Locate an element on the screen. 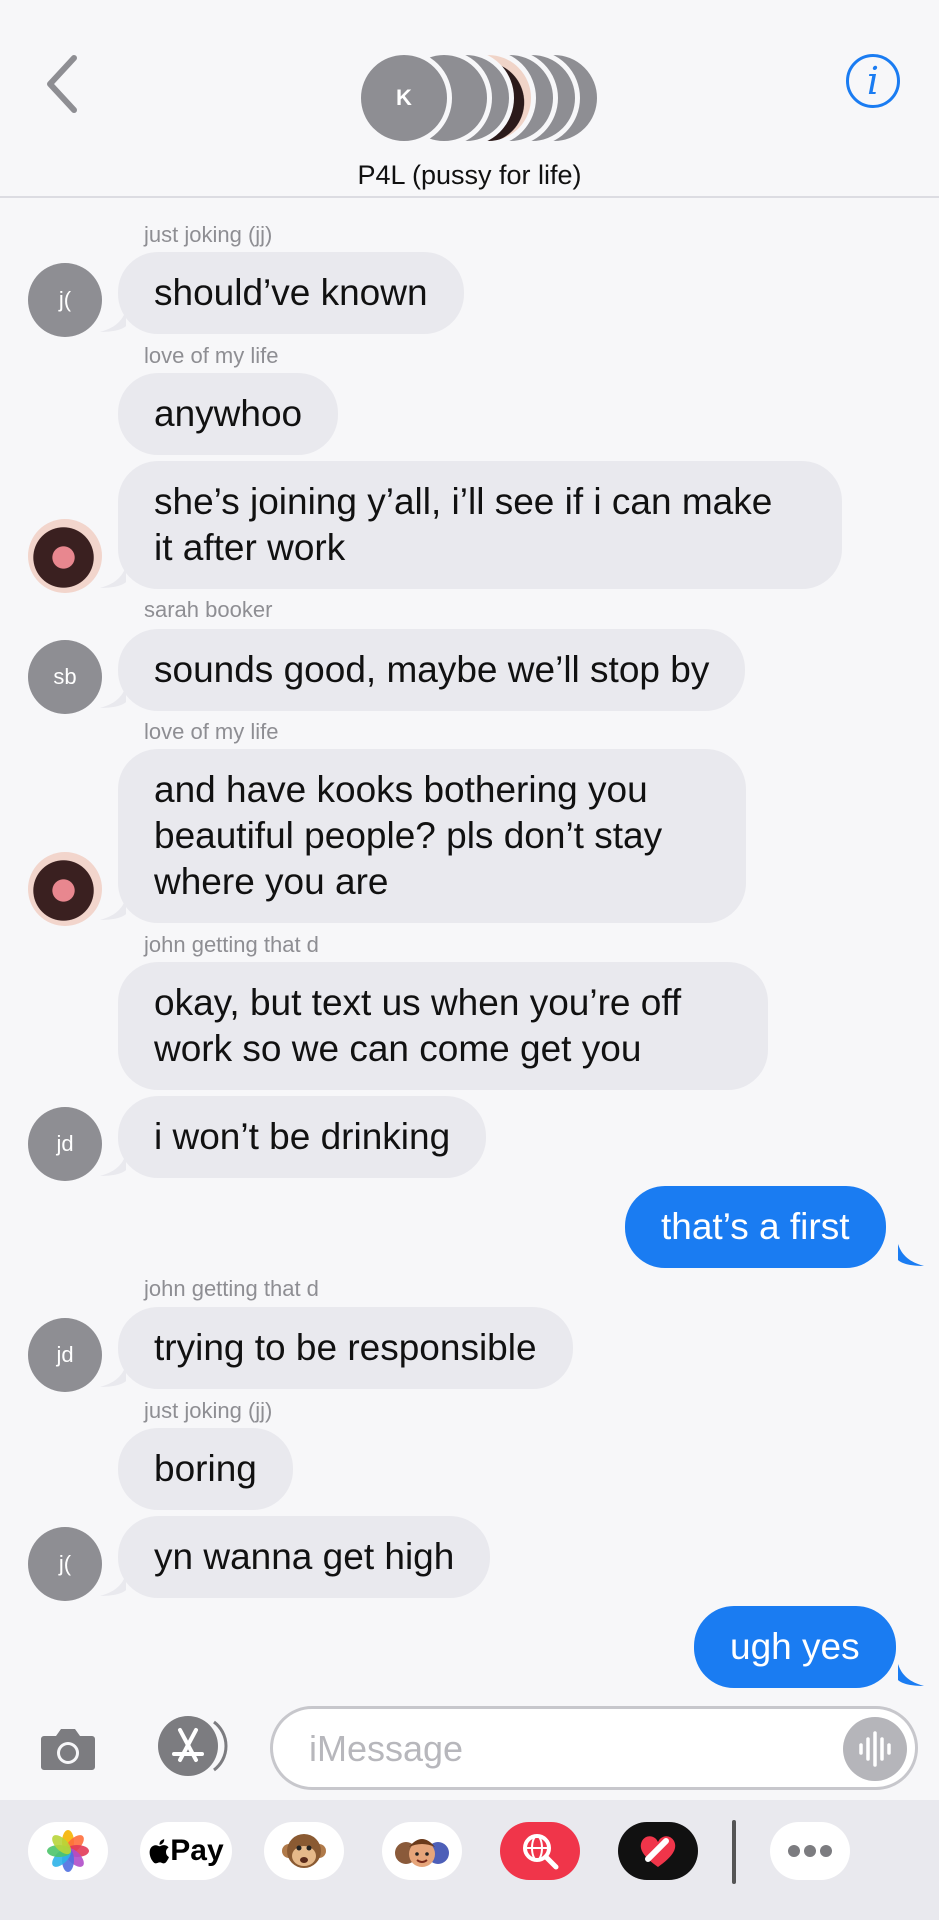 The height and width of the screenshot is (1920, 939). sent-message-bubble: that’s a first is located at coordinates (755, 1227).